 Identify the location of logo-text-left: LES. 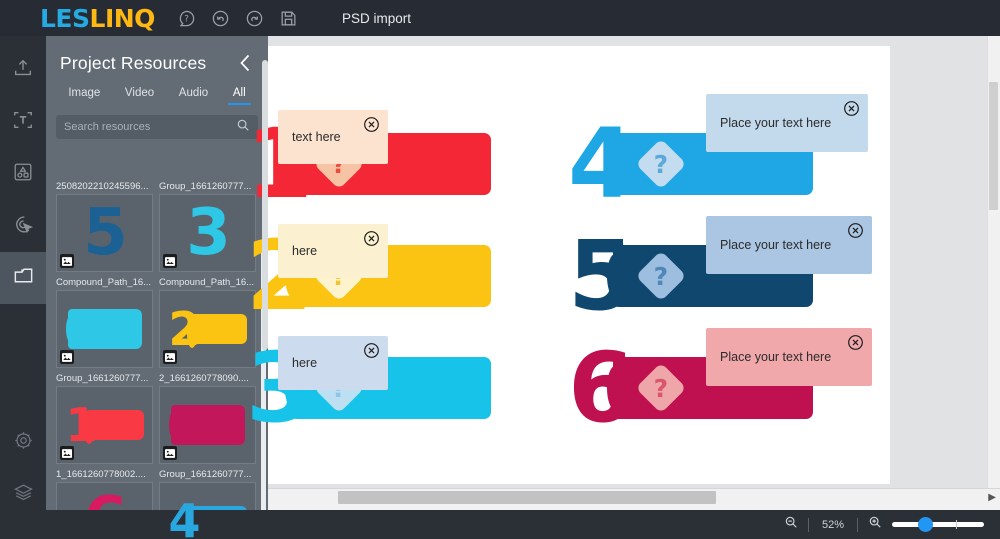
(65, 18).